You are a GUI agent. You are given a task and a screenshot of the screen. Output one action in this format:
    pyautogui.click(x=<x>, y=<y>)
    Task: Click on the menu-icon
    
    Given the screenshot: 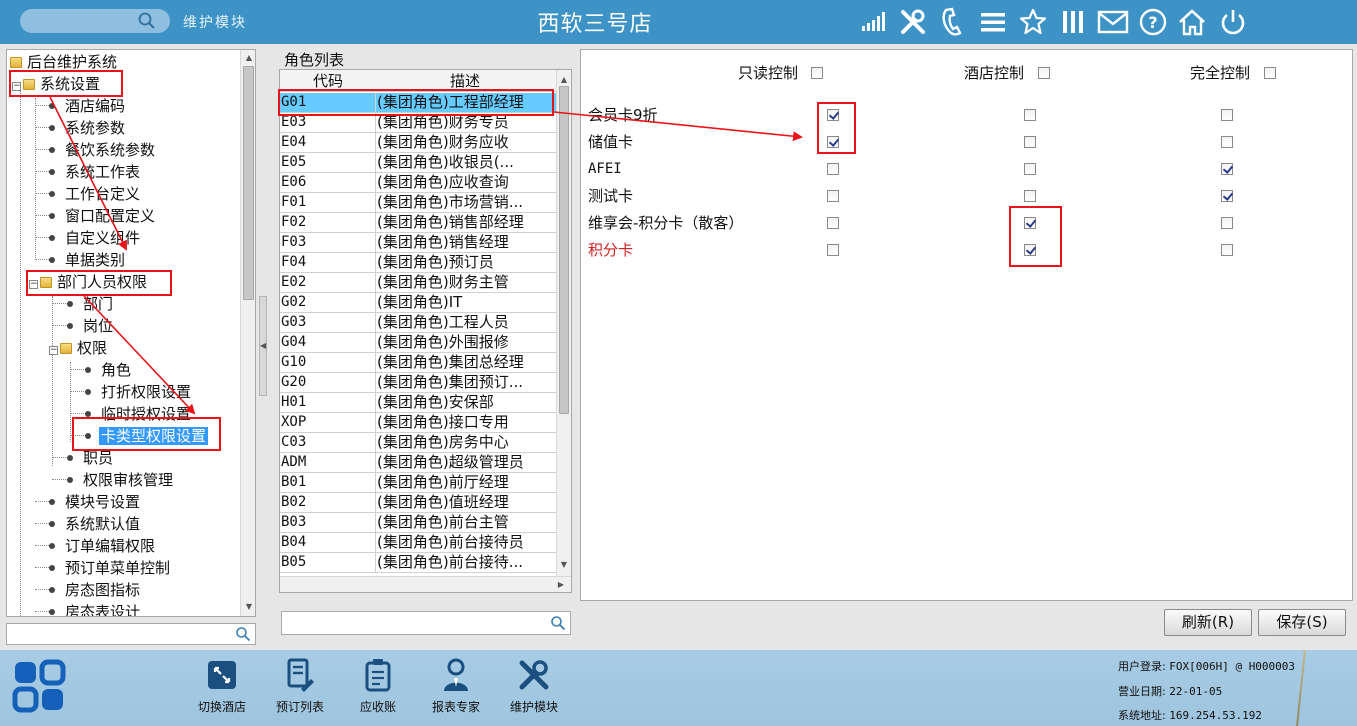 What is the action you would take?
    pyautogui.click(x=993, y=22)
    